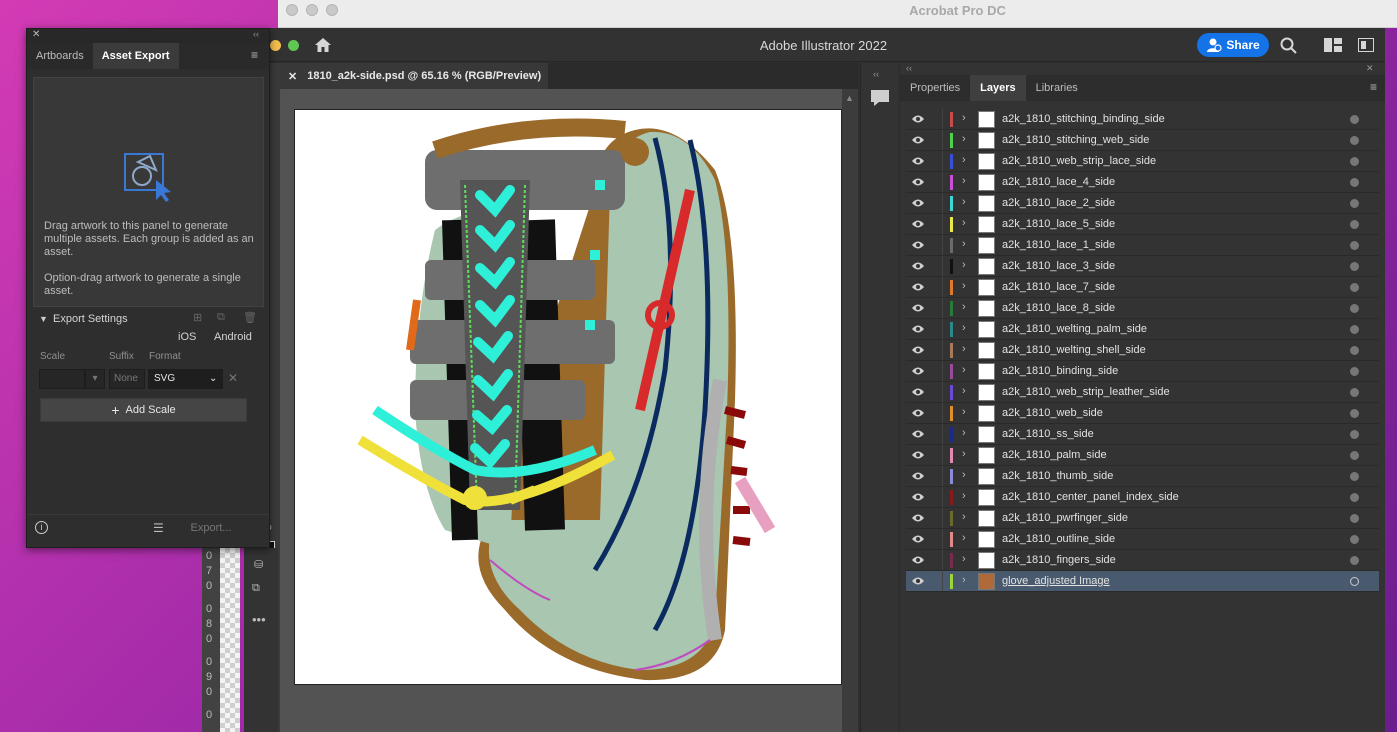 This screenshot has height=732, width=1397. Describe the element at coordinates (998, 88) in the screenshot. I see `tab-layers: Layers` at that location.